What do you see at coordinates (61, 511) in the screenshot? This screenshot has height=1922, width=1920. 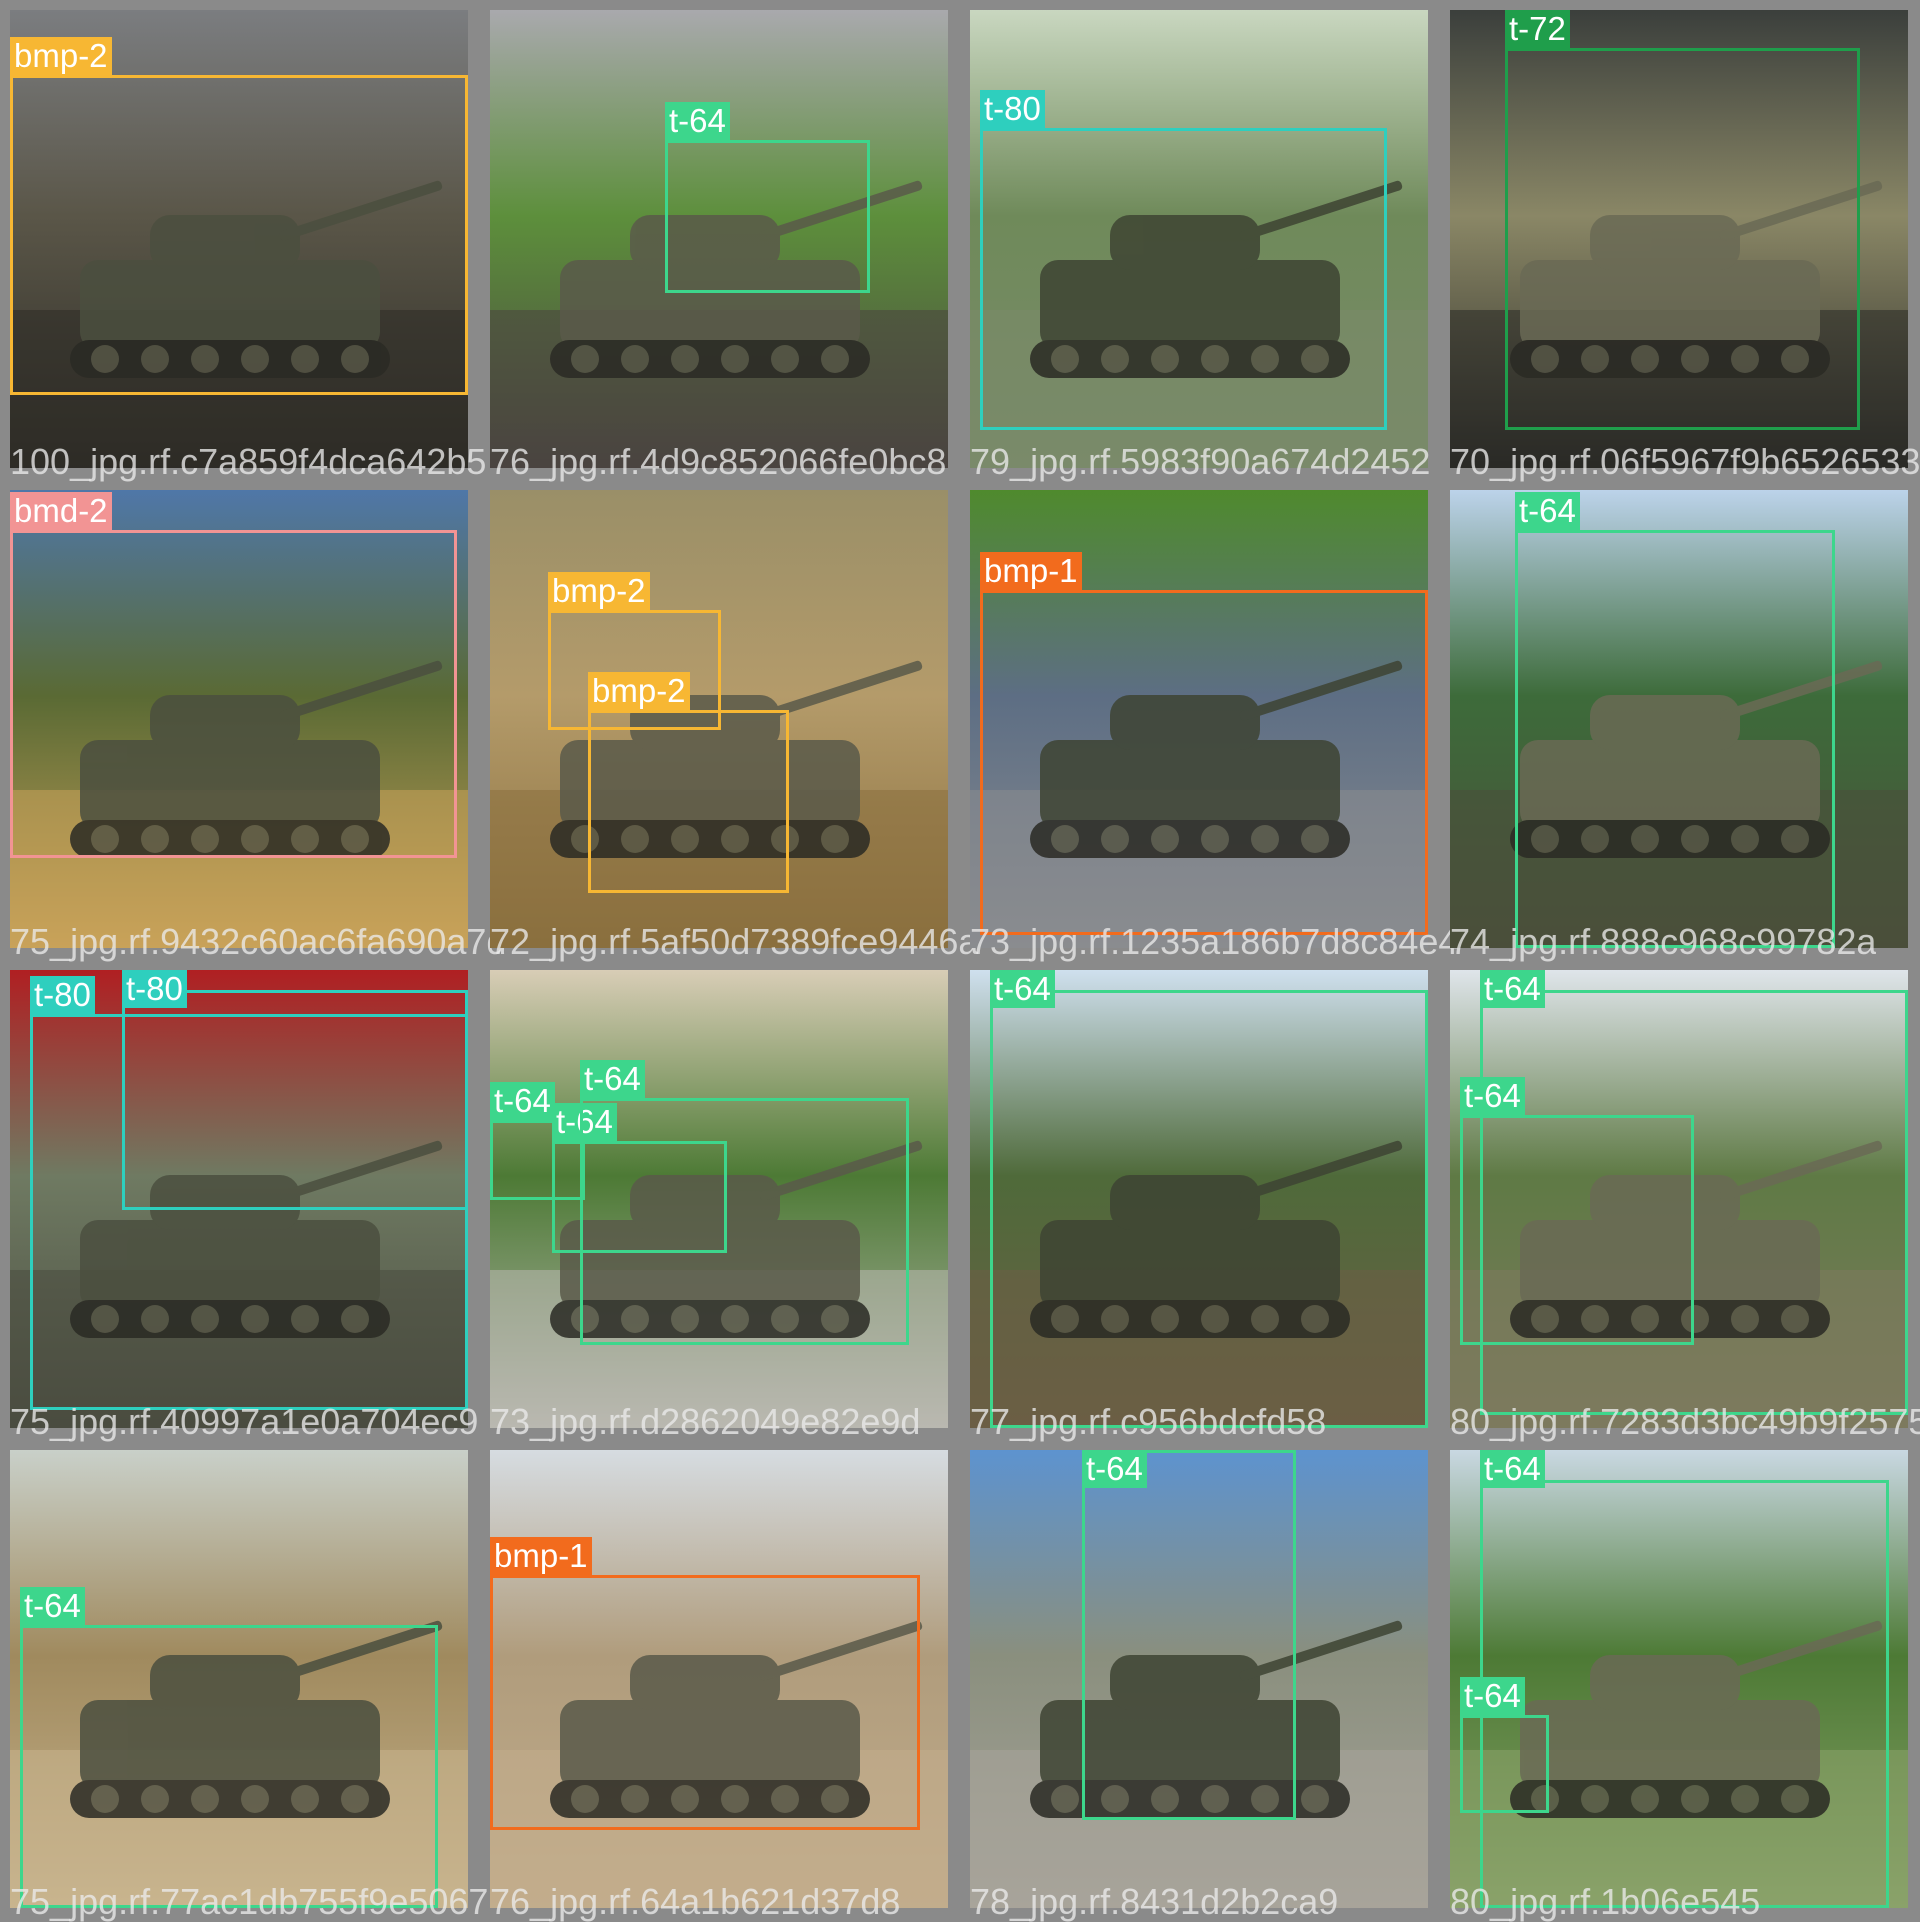 I see `class-label: bmd-2` at bounding box center [61, 511].